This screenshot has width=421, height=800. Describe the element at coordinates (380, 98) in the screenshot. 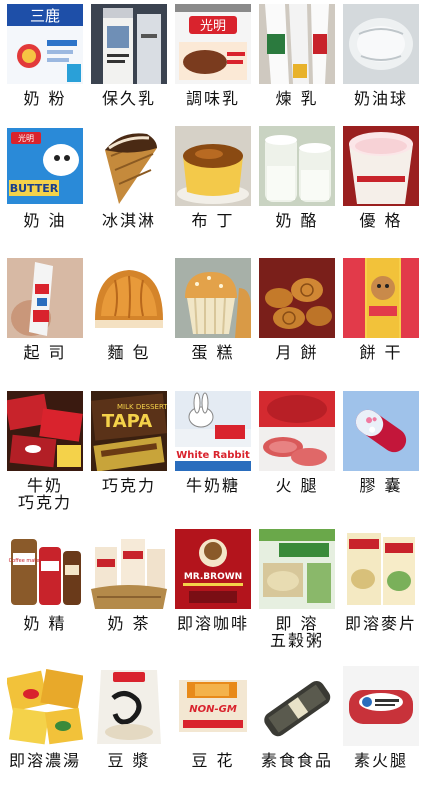

I see `item-label: 奶油球` at that location.